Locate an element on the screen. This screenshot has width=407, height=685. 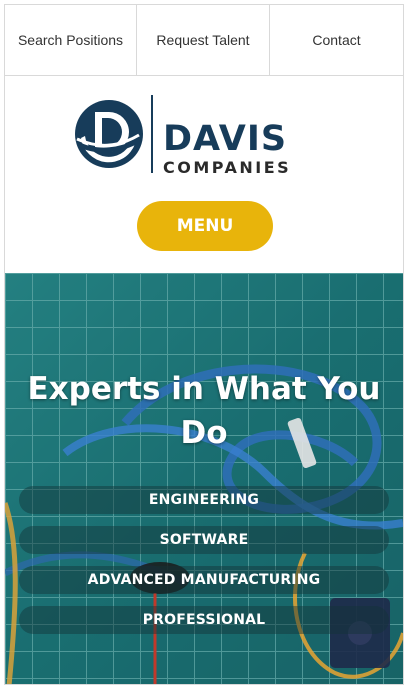
category-advanced-manufacturing: ADVANCED MANUFACTURING is located at coordinates (204, 580).